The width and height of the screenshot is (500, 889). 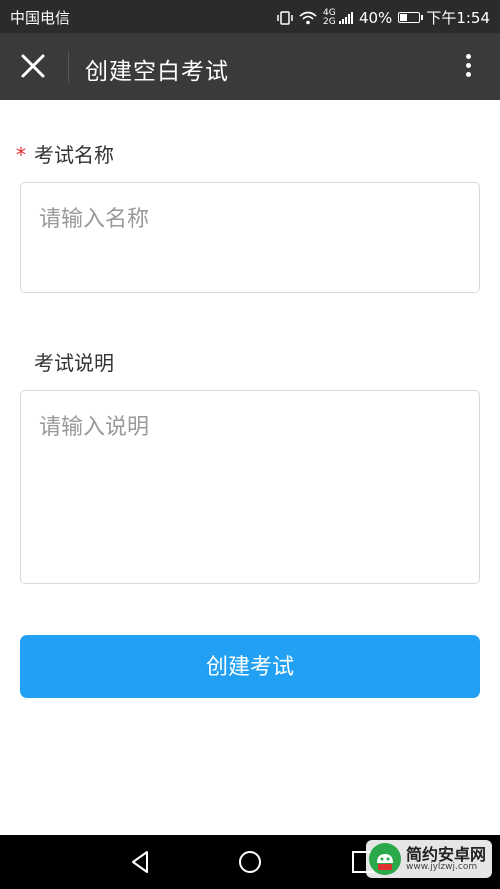 What do you see at coordinates (468, 67) in the screenshot?
I see `more-menu-button` at bounding box center [468, 67].